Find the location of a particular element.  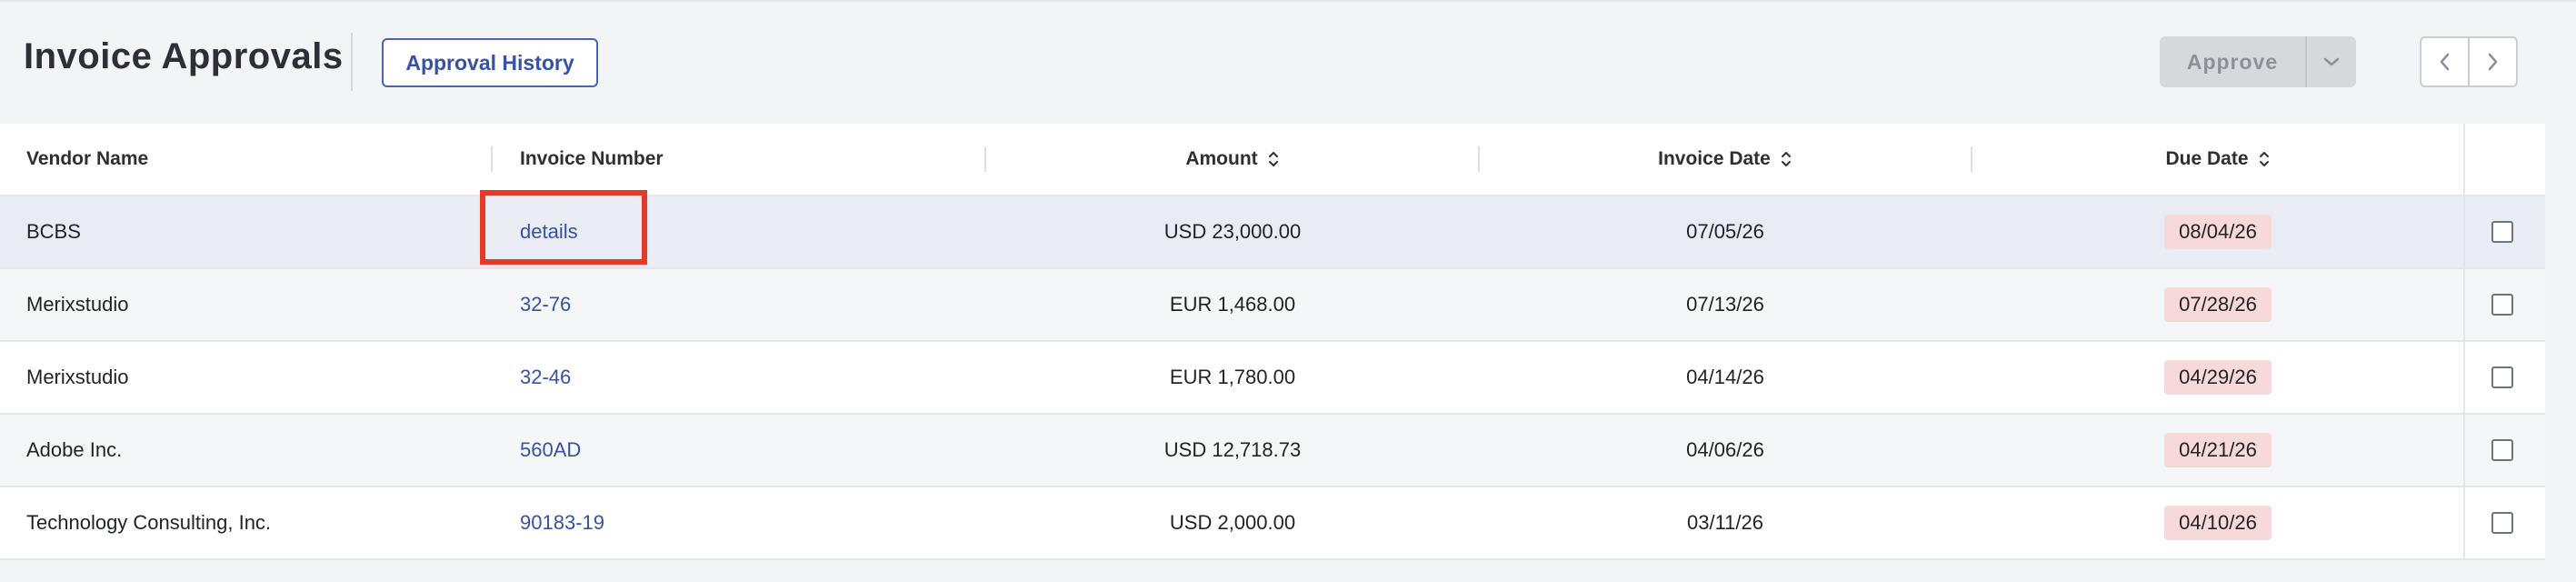

invoice-number-link: 32-46 is located at coordinates (545, 378).